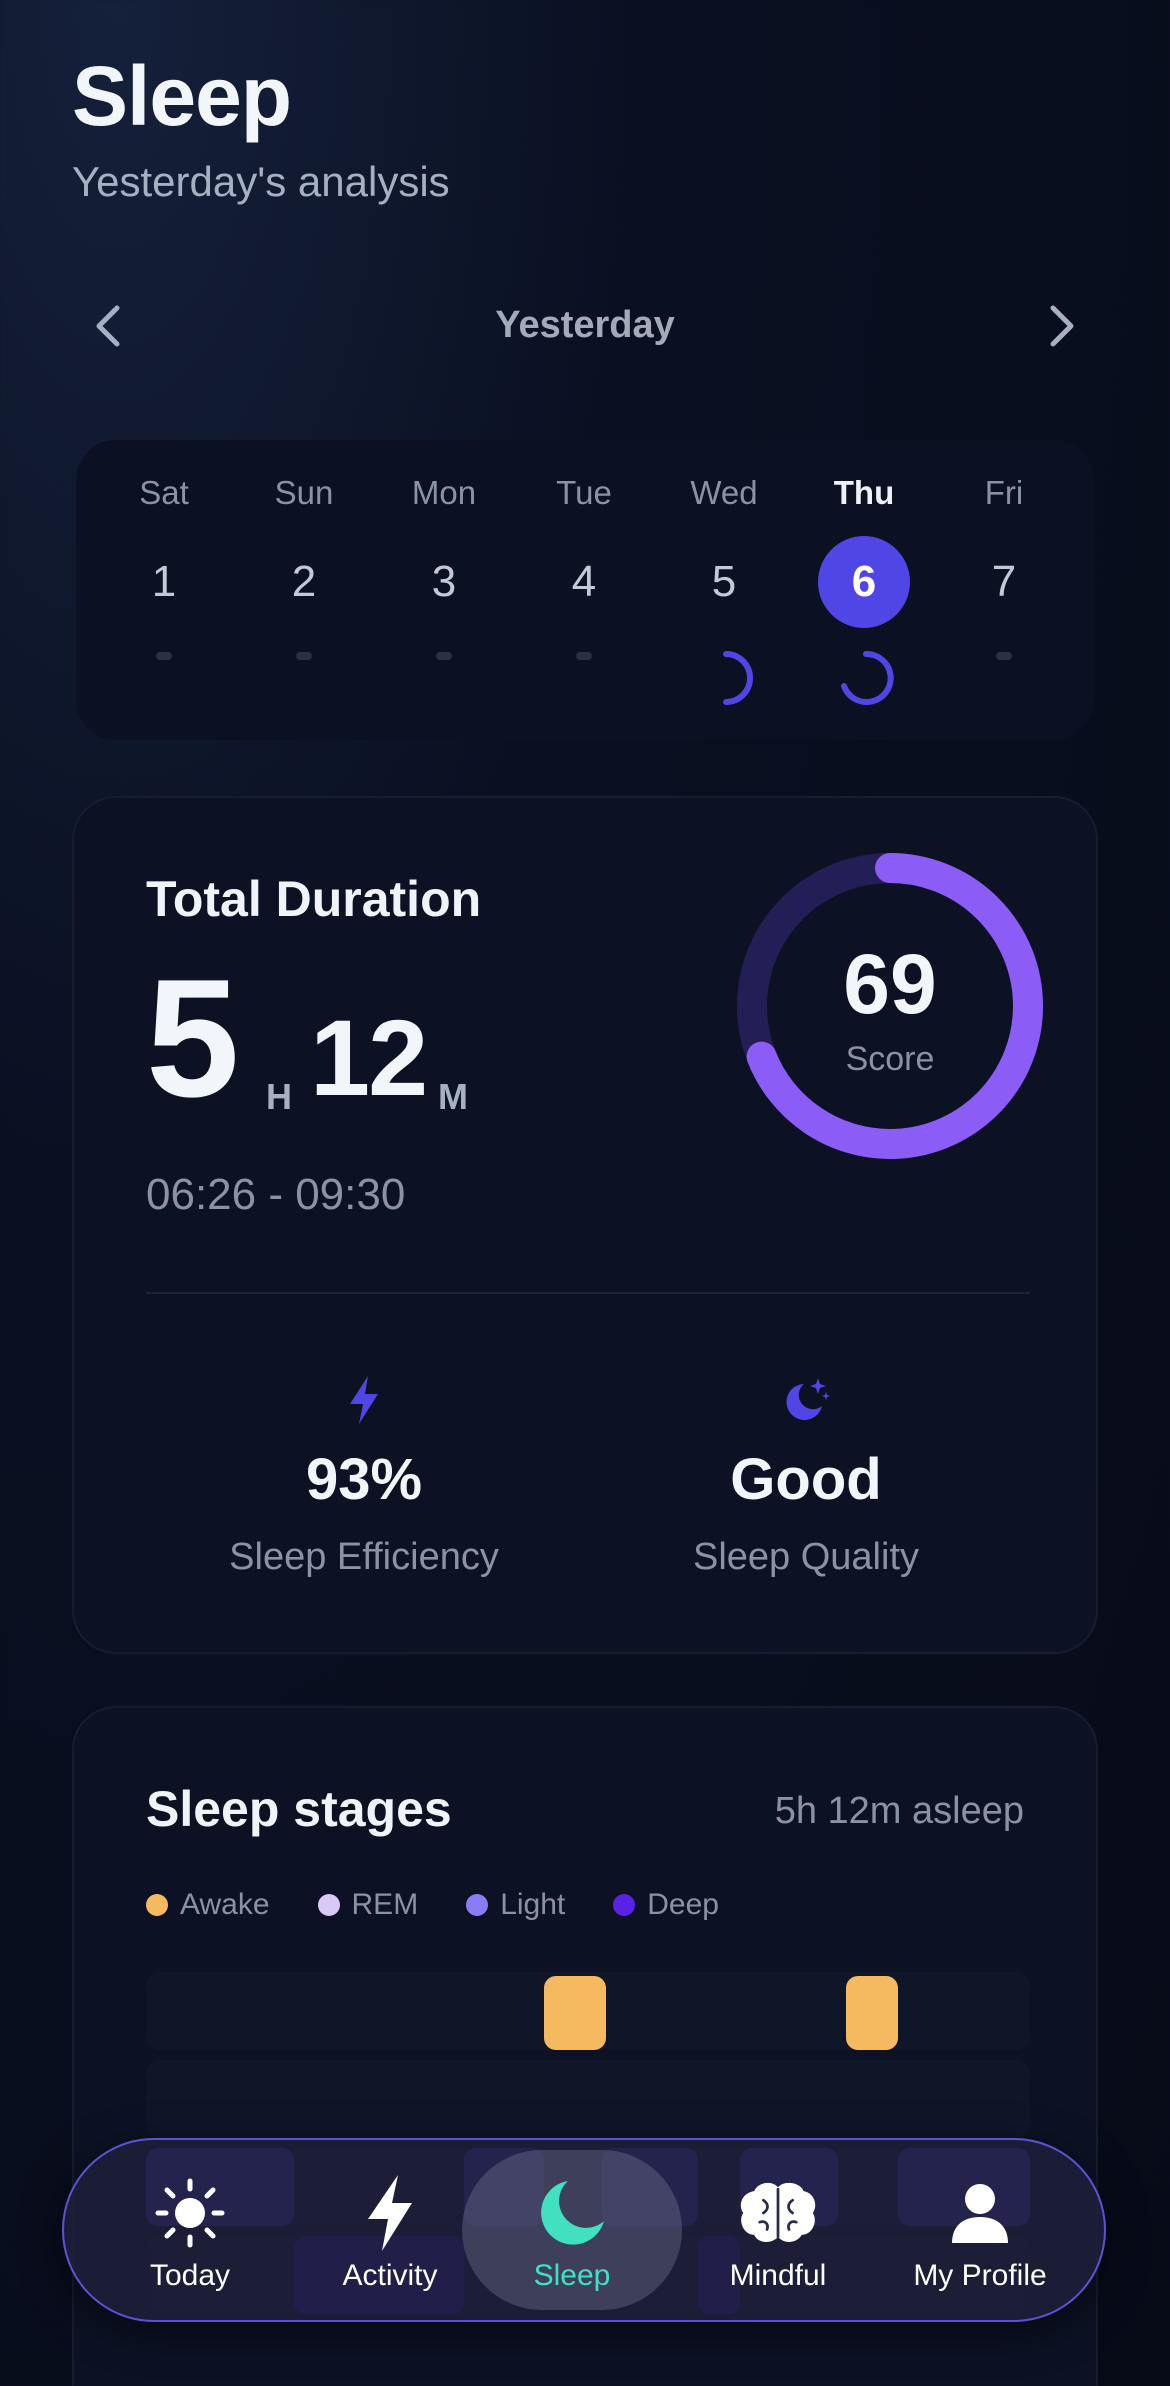 Image resolution: width=1170 pixels, height=2386 pixels. Describe the element at coordinates (225, 1904) in the screenshot. I see `legend-label: Awake` at that location.